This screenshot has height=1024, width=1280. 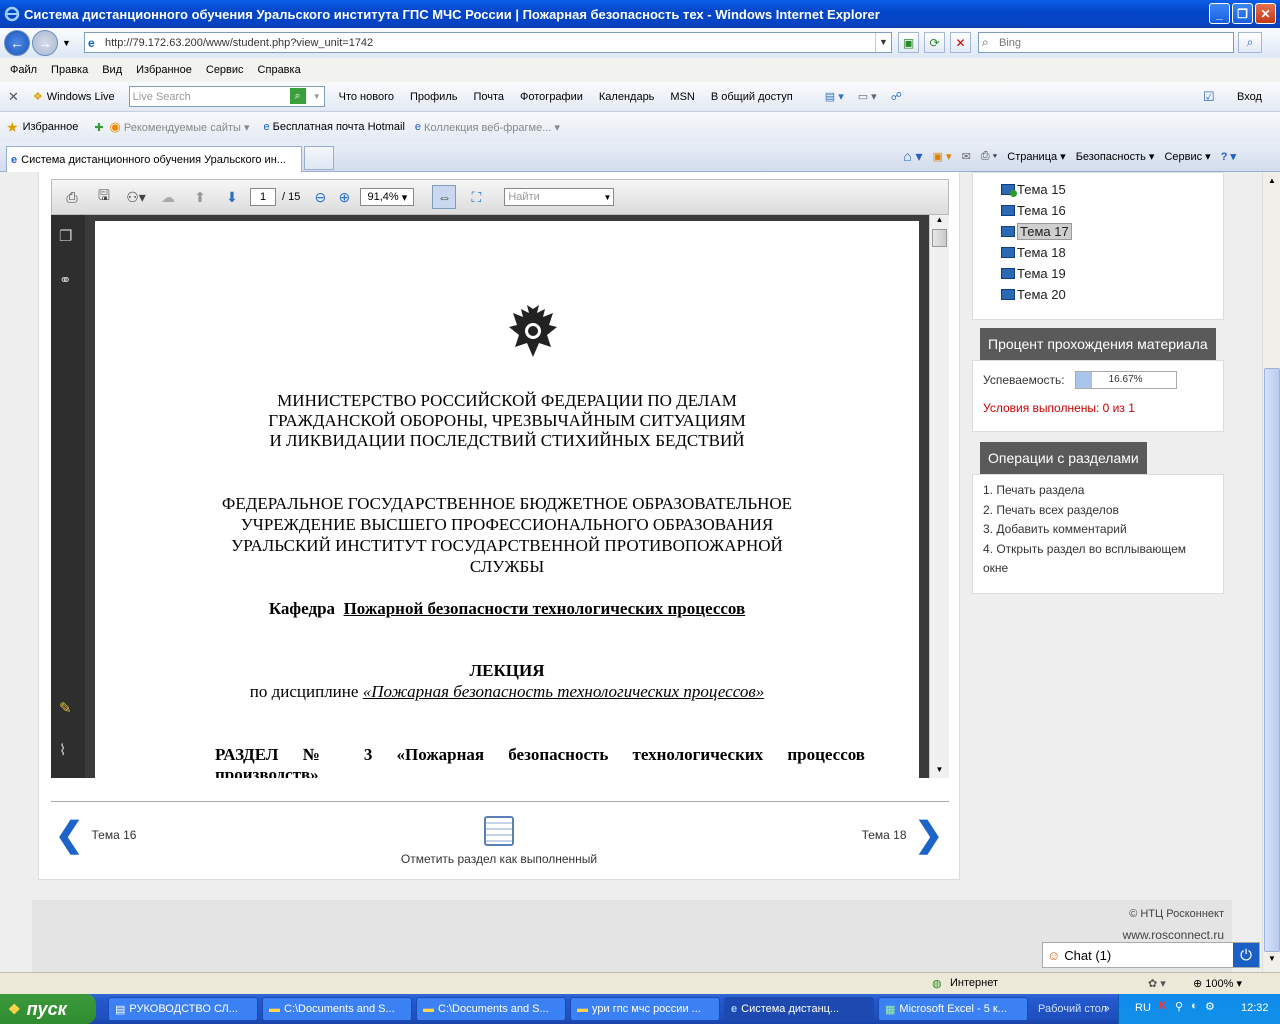 I want to click on minimize-button: _, so click(x=1219, y=13).